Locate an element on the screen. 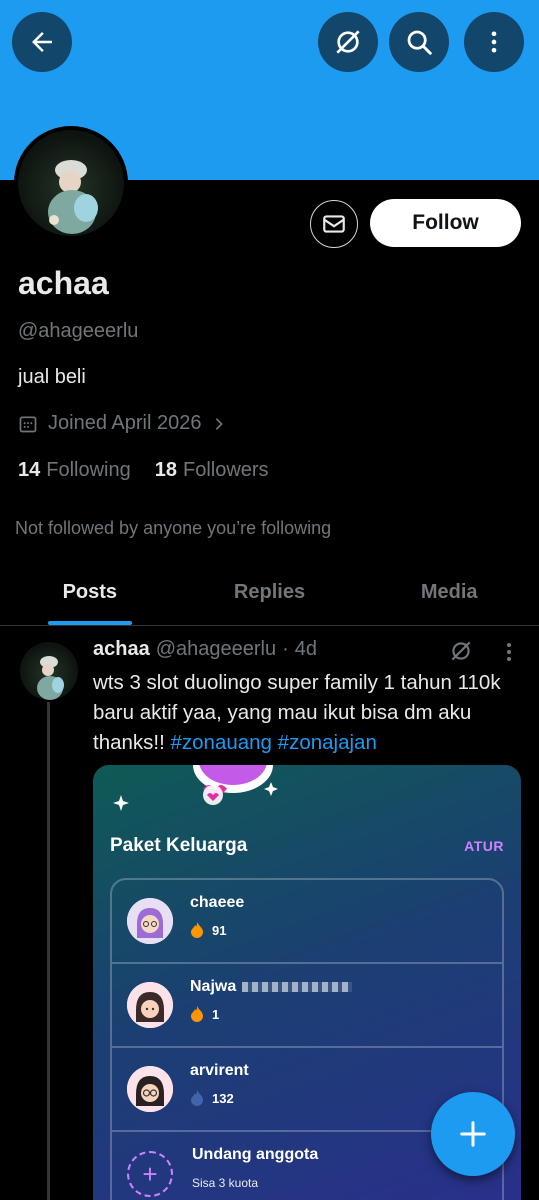 The height and width of the screenshot is (1200, 539). profile-name: achaa is located at coordinates (63, 283).